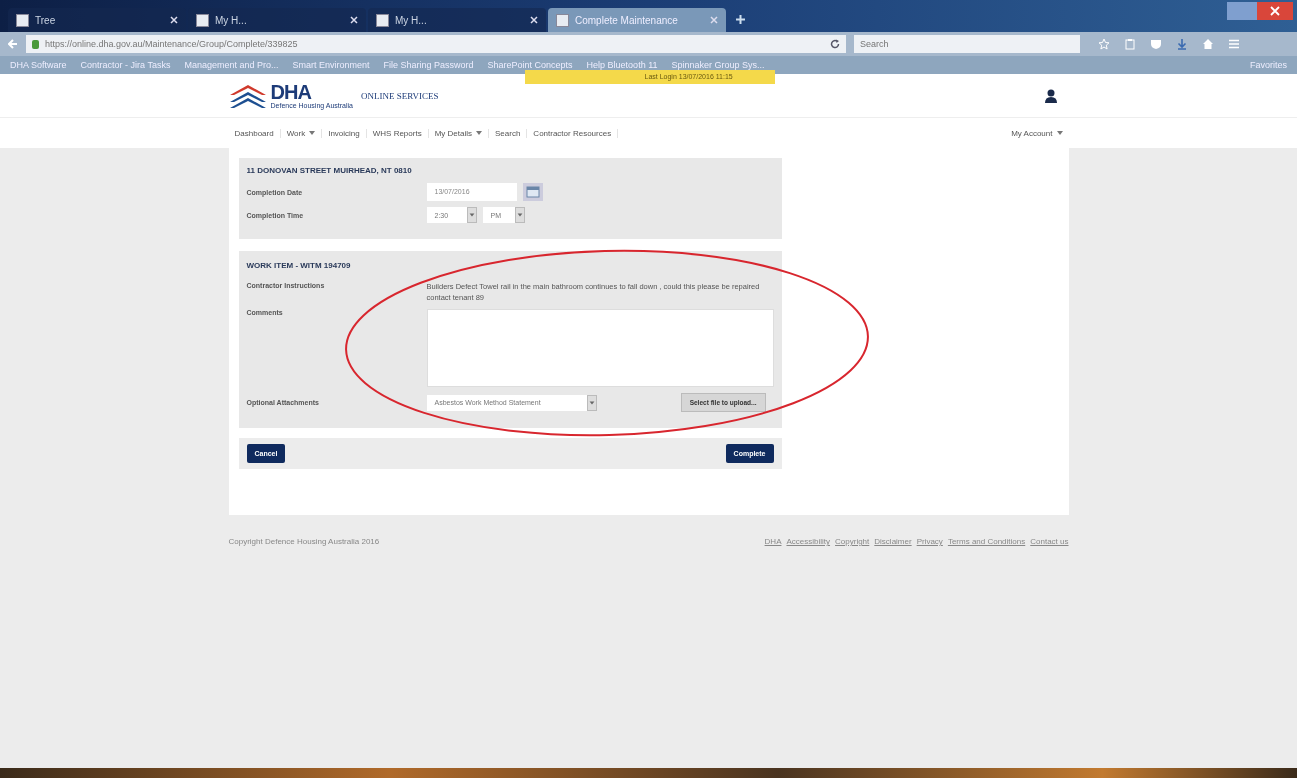 This screenshot has height=778, width=1297. What do you see at coordinates (835, 44) in the screenshot?
I see `reload-icon` at bounding box center [835, 44].